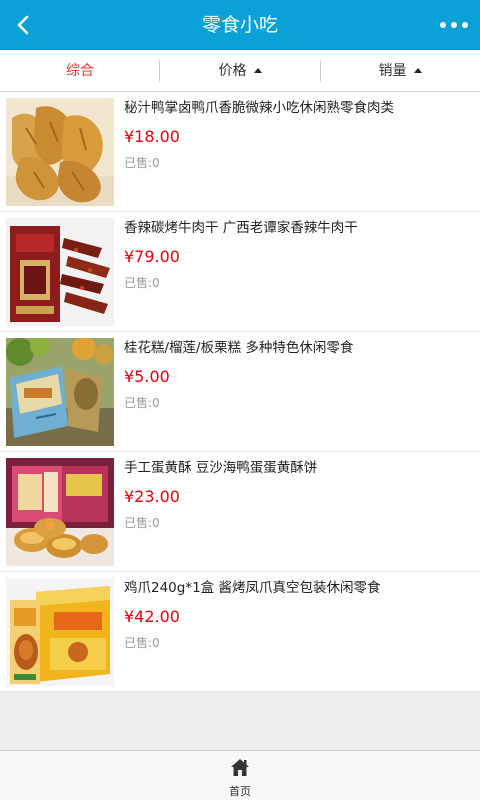 This screenshot has height=800, width=480. What do you see at coordinates (239, 348) in the screenshot?
I see `product-name: 桂花糕/榴莲/板栗糕 多种特色休闲零食` at bounding box center [239, 348].